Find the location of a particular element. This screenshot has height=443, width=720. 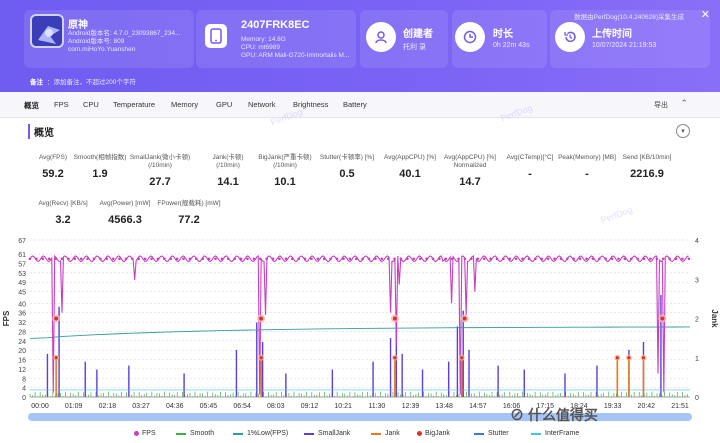

duration-title: 时长 is located at coordinates (503, 34).